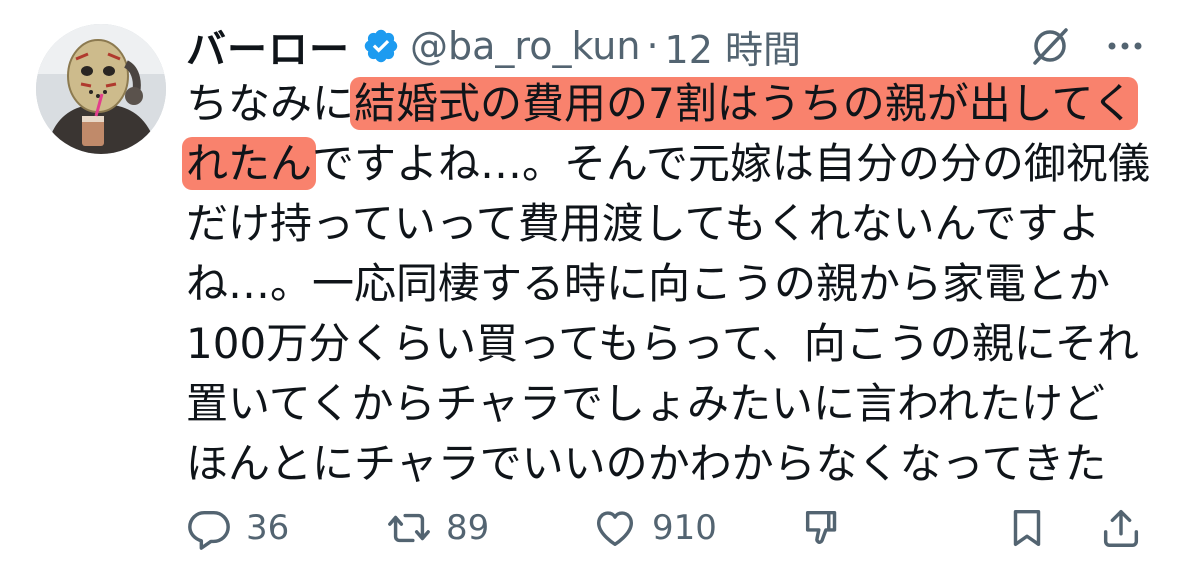  I want to click on text-segment: ちなみに, so click(270, 103).